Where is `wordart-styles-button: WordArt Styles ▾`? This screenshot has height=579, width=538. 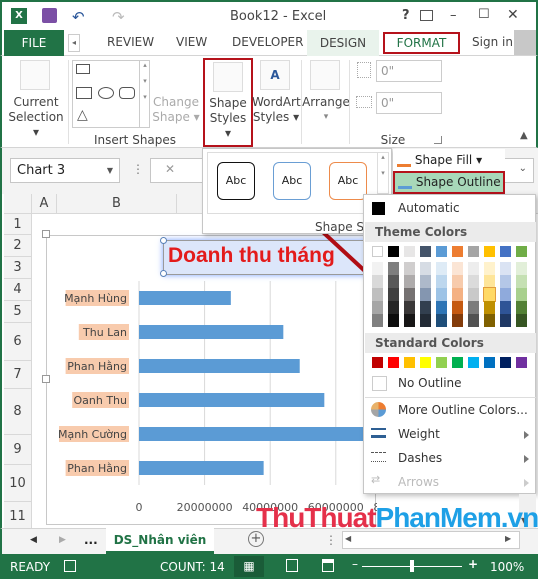 wordart-styles-button: WordArt Styles ▾ is located at coordinates (276, 110).